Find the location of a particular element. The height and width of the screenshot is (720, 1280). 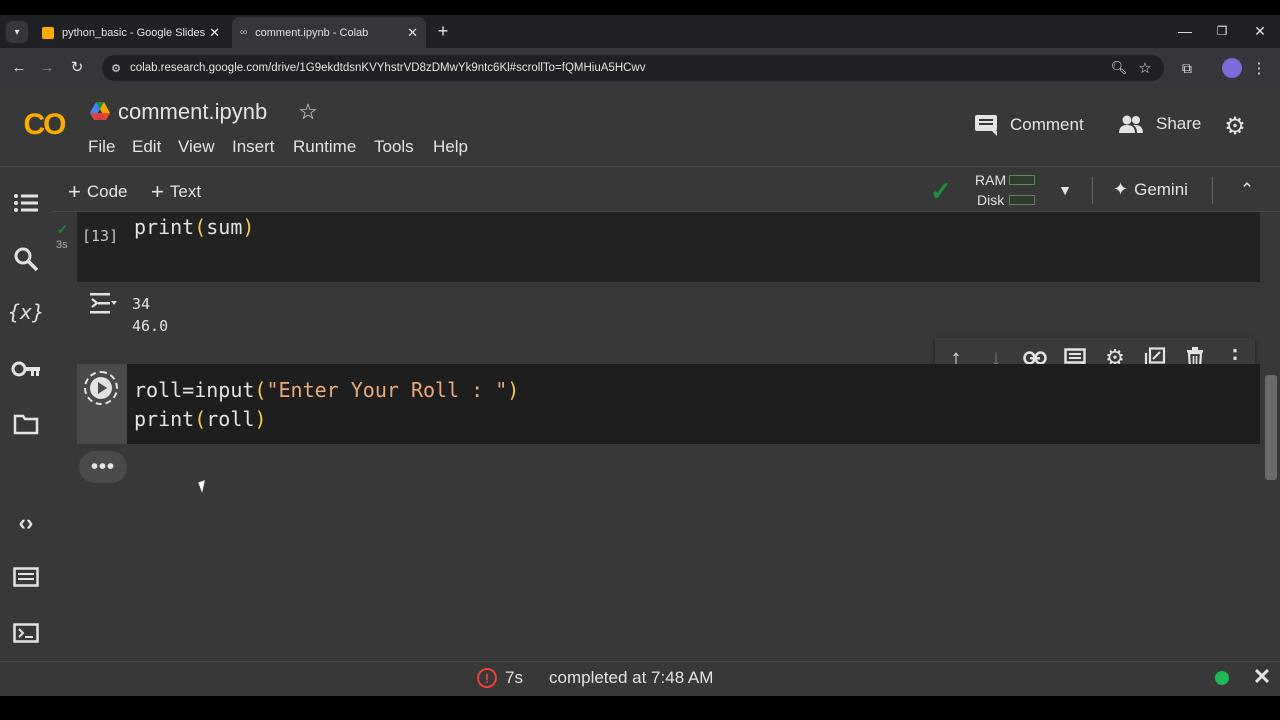

colab-logo: CO is located at coordinates (44, 125).